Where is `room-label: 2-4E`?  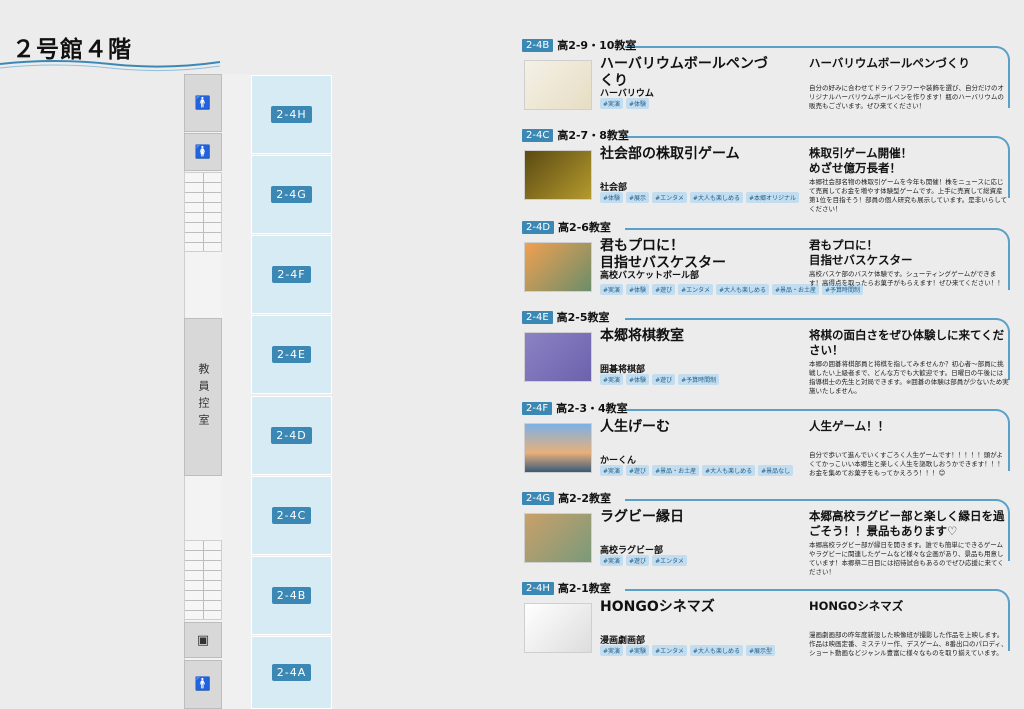
room-label: 2-4E is located at coordinates (291, 354).